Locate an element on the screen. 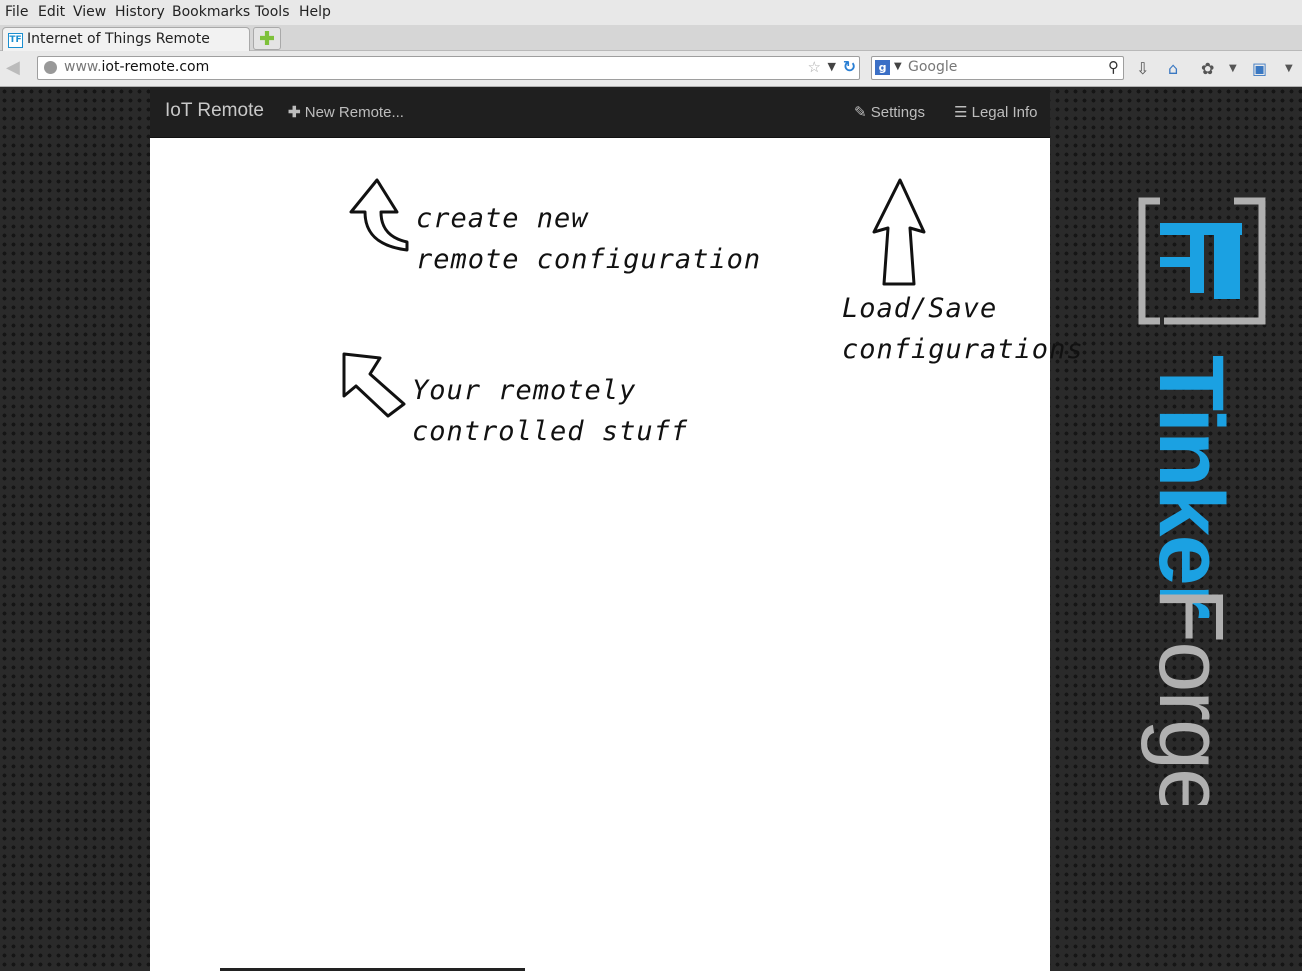 This screenshot has width=1302, height=971. home-icon: ⌂ is located at coordinates (1173, 68).